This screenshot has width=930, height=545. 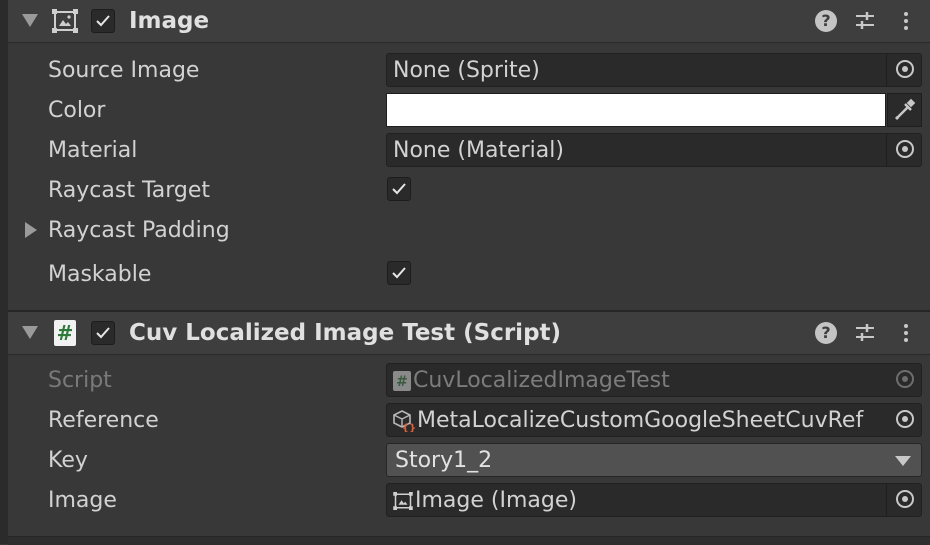 What do you see at coordinates (654, 460) in the screenshot?
I see `key-dropdown: Story1_2` at bounding box center [654, 460].